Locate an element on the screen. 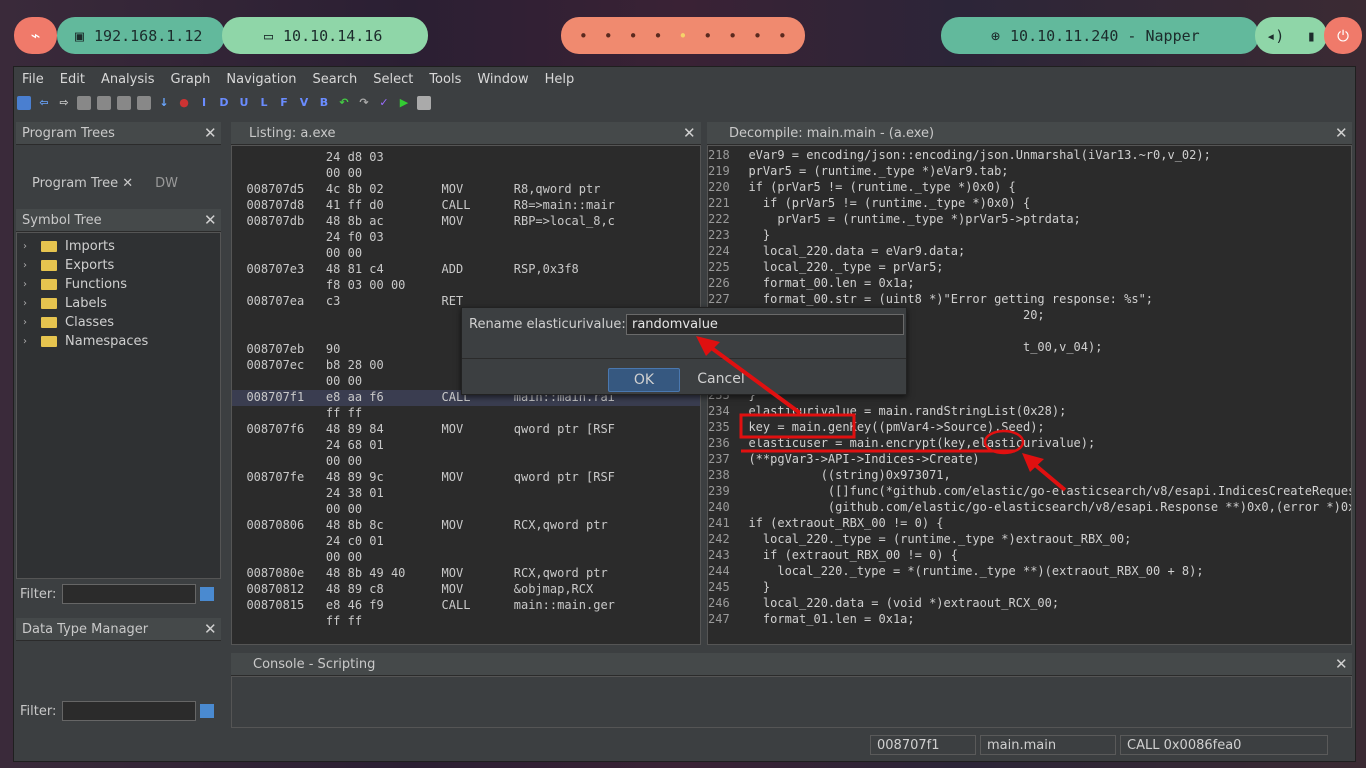 The width and height of the screenshot is (1366, 768). function-f-icon: F is located at coordinates (284, 103).